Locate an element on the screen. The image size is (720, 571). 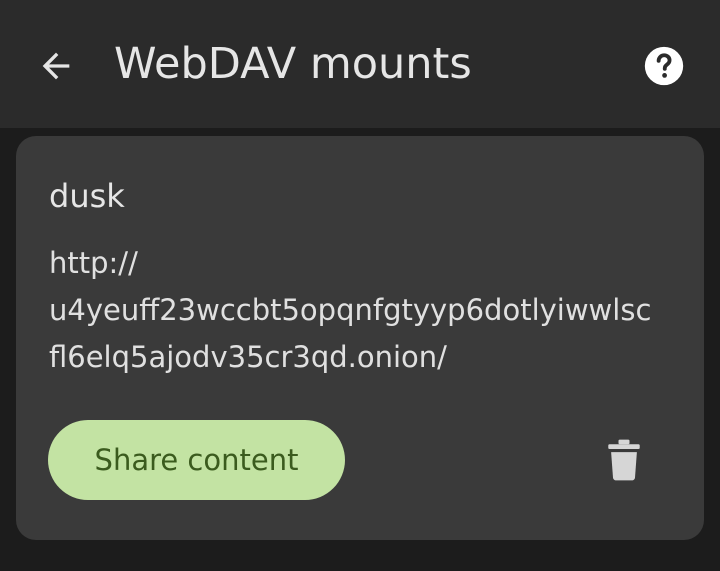
mount-name: dusk is located at coordinates (87, 196).